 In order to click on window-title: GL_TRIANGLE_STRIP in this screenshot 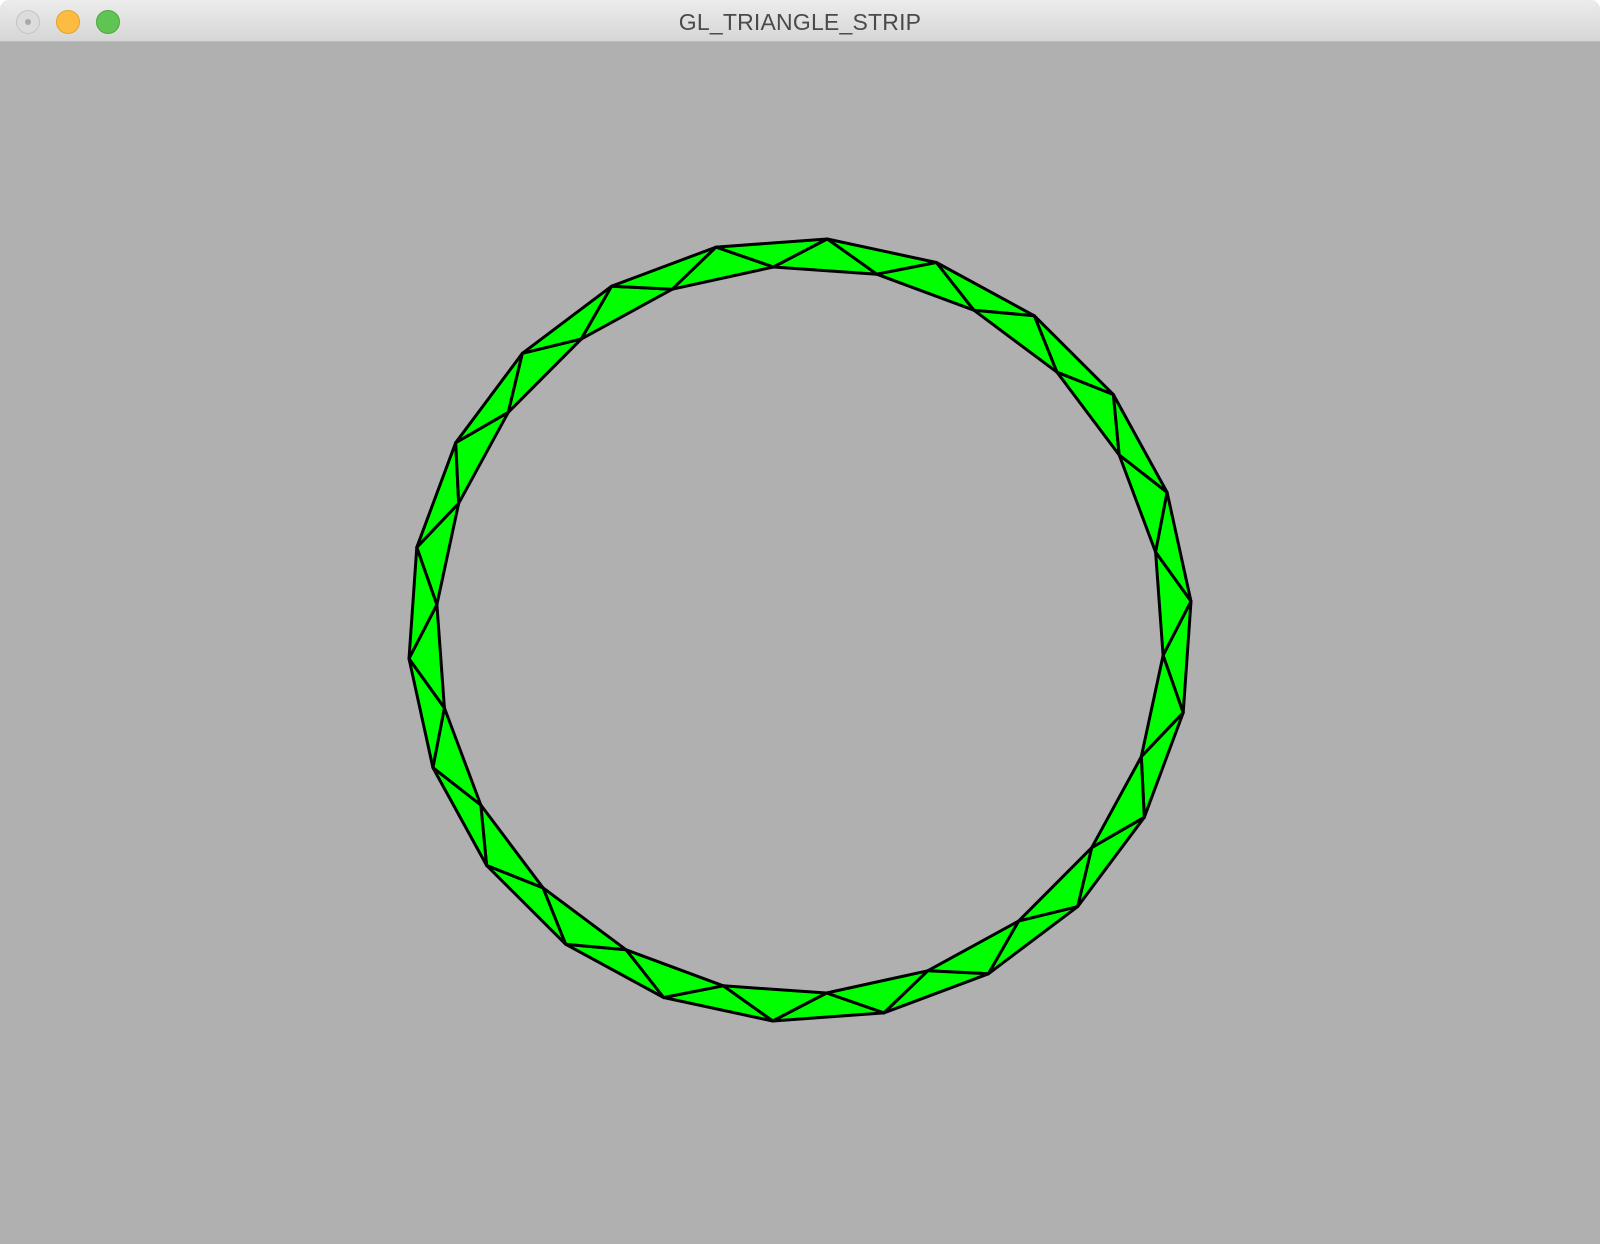, I will do `click(800, 22)`.